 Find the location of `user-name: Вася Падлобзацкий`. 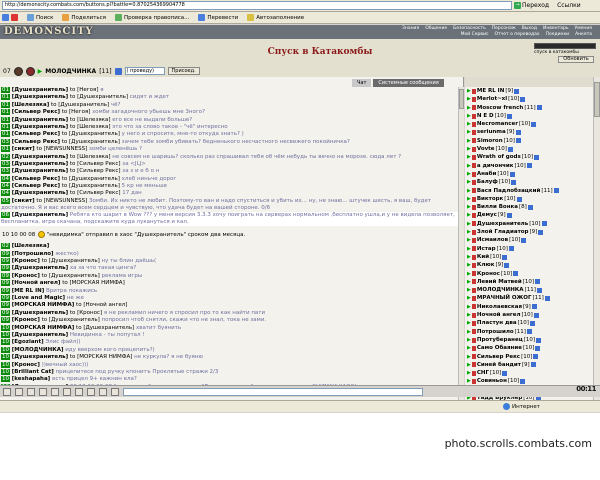

user-name: Вася Падлобзацкий is located at coordinates (508, 191).